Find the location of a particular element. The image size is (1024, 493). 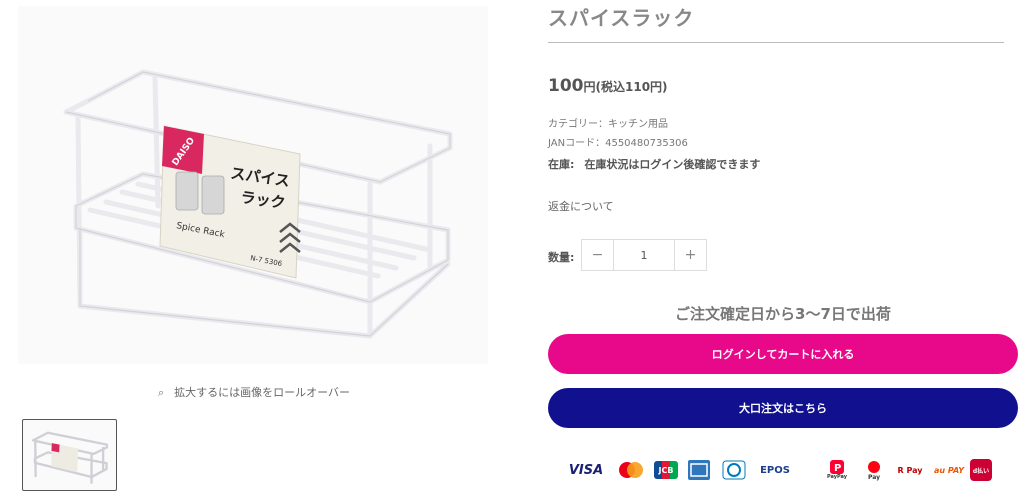

zoom-hint-text: 拡大するには画像をロールオーバー is located at coordinates (262, 392).